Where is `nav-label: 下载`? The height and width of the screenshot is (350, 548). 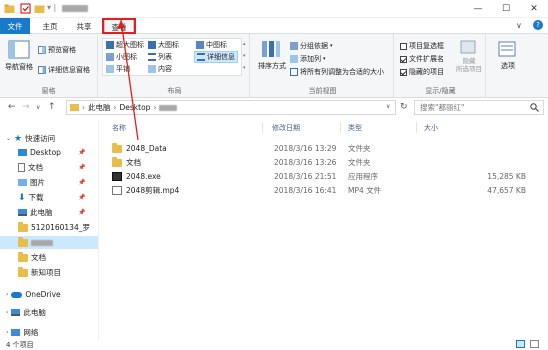
nav-label: 下载 is located at coordinates (36, 197).